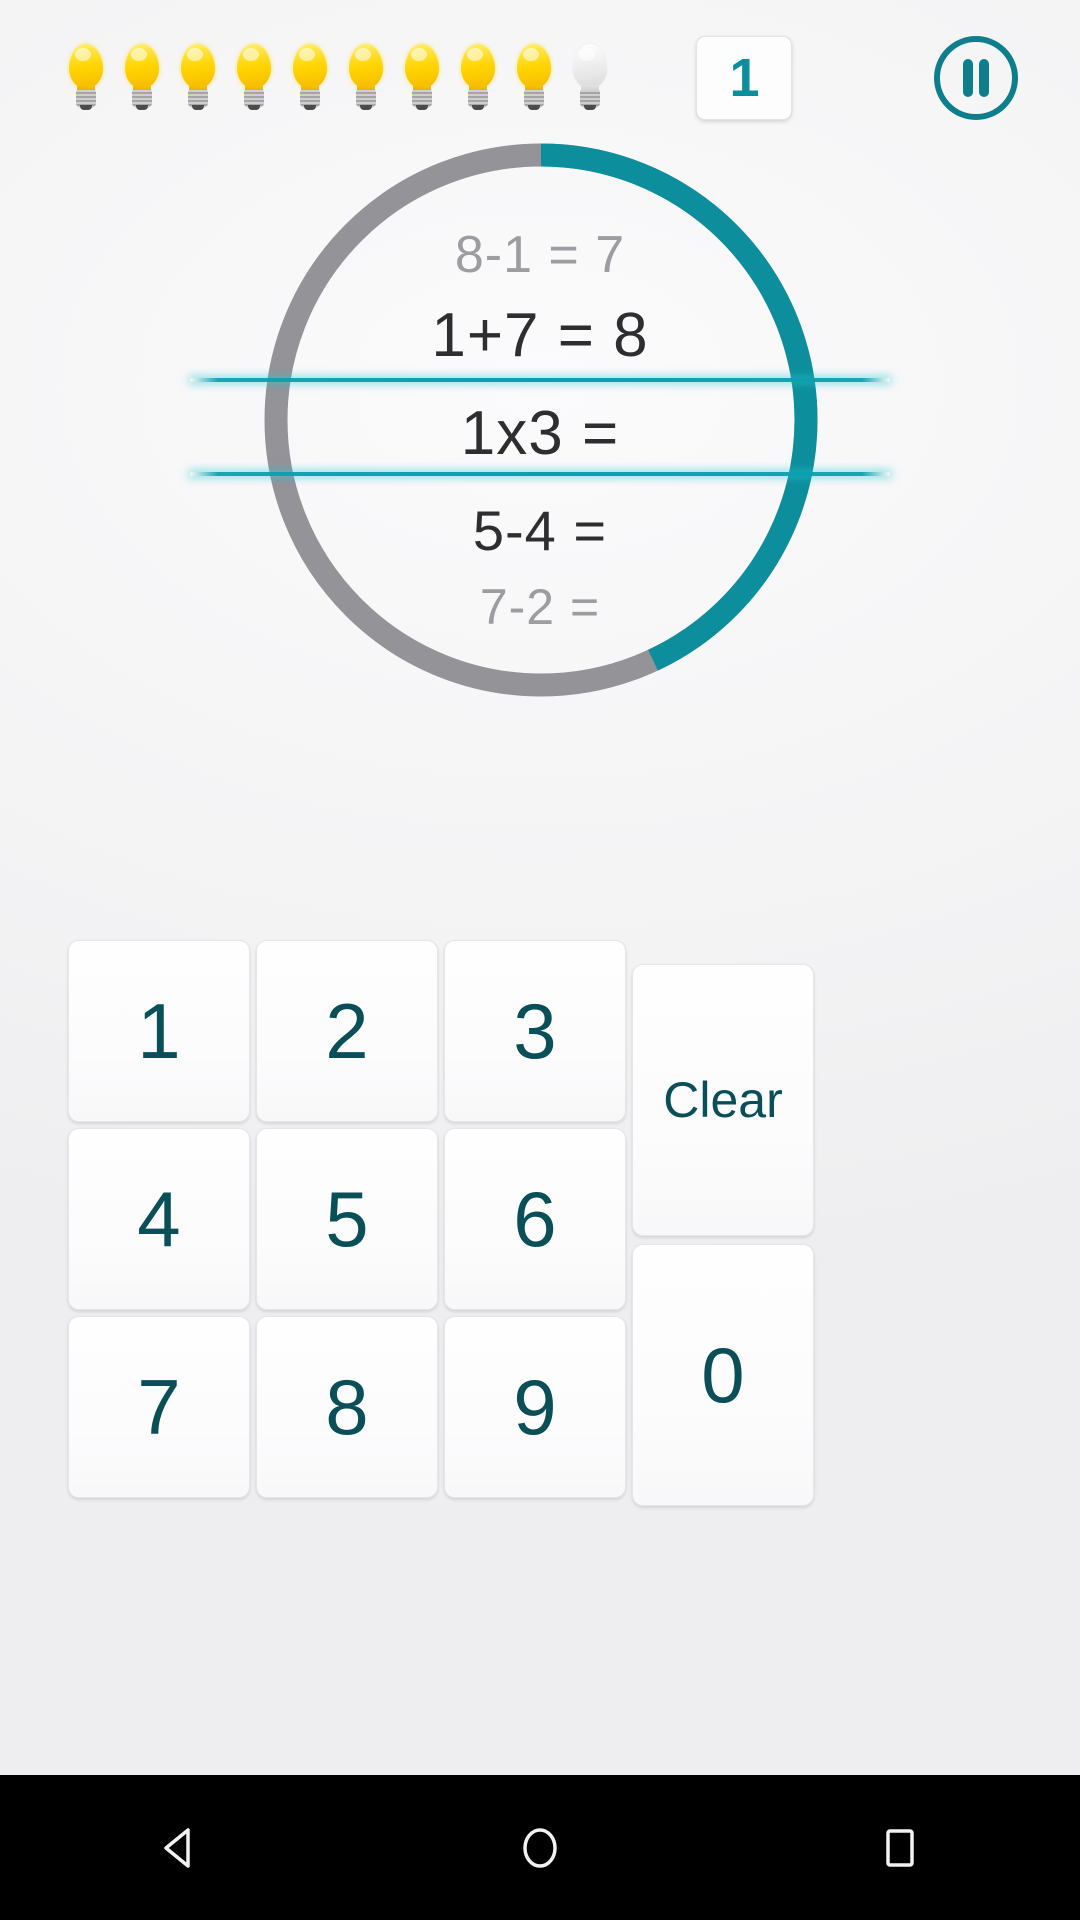  I want to click on score-value: 1, so click(744, 78).